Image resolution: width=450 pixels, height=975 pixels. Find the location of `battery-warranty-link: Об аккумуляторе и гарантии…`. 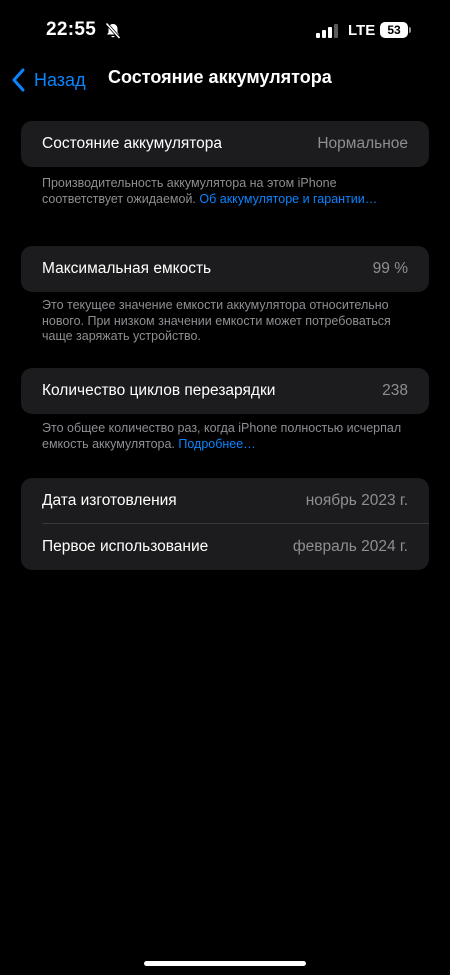

battery-warranty-link: Об аккумуляторе и гарантии… is located at coordinates (288, 199).